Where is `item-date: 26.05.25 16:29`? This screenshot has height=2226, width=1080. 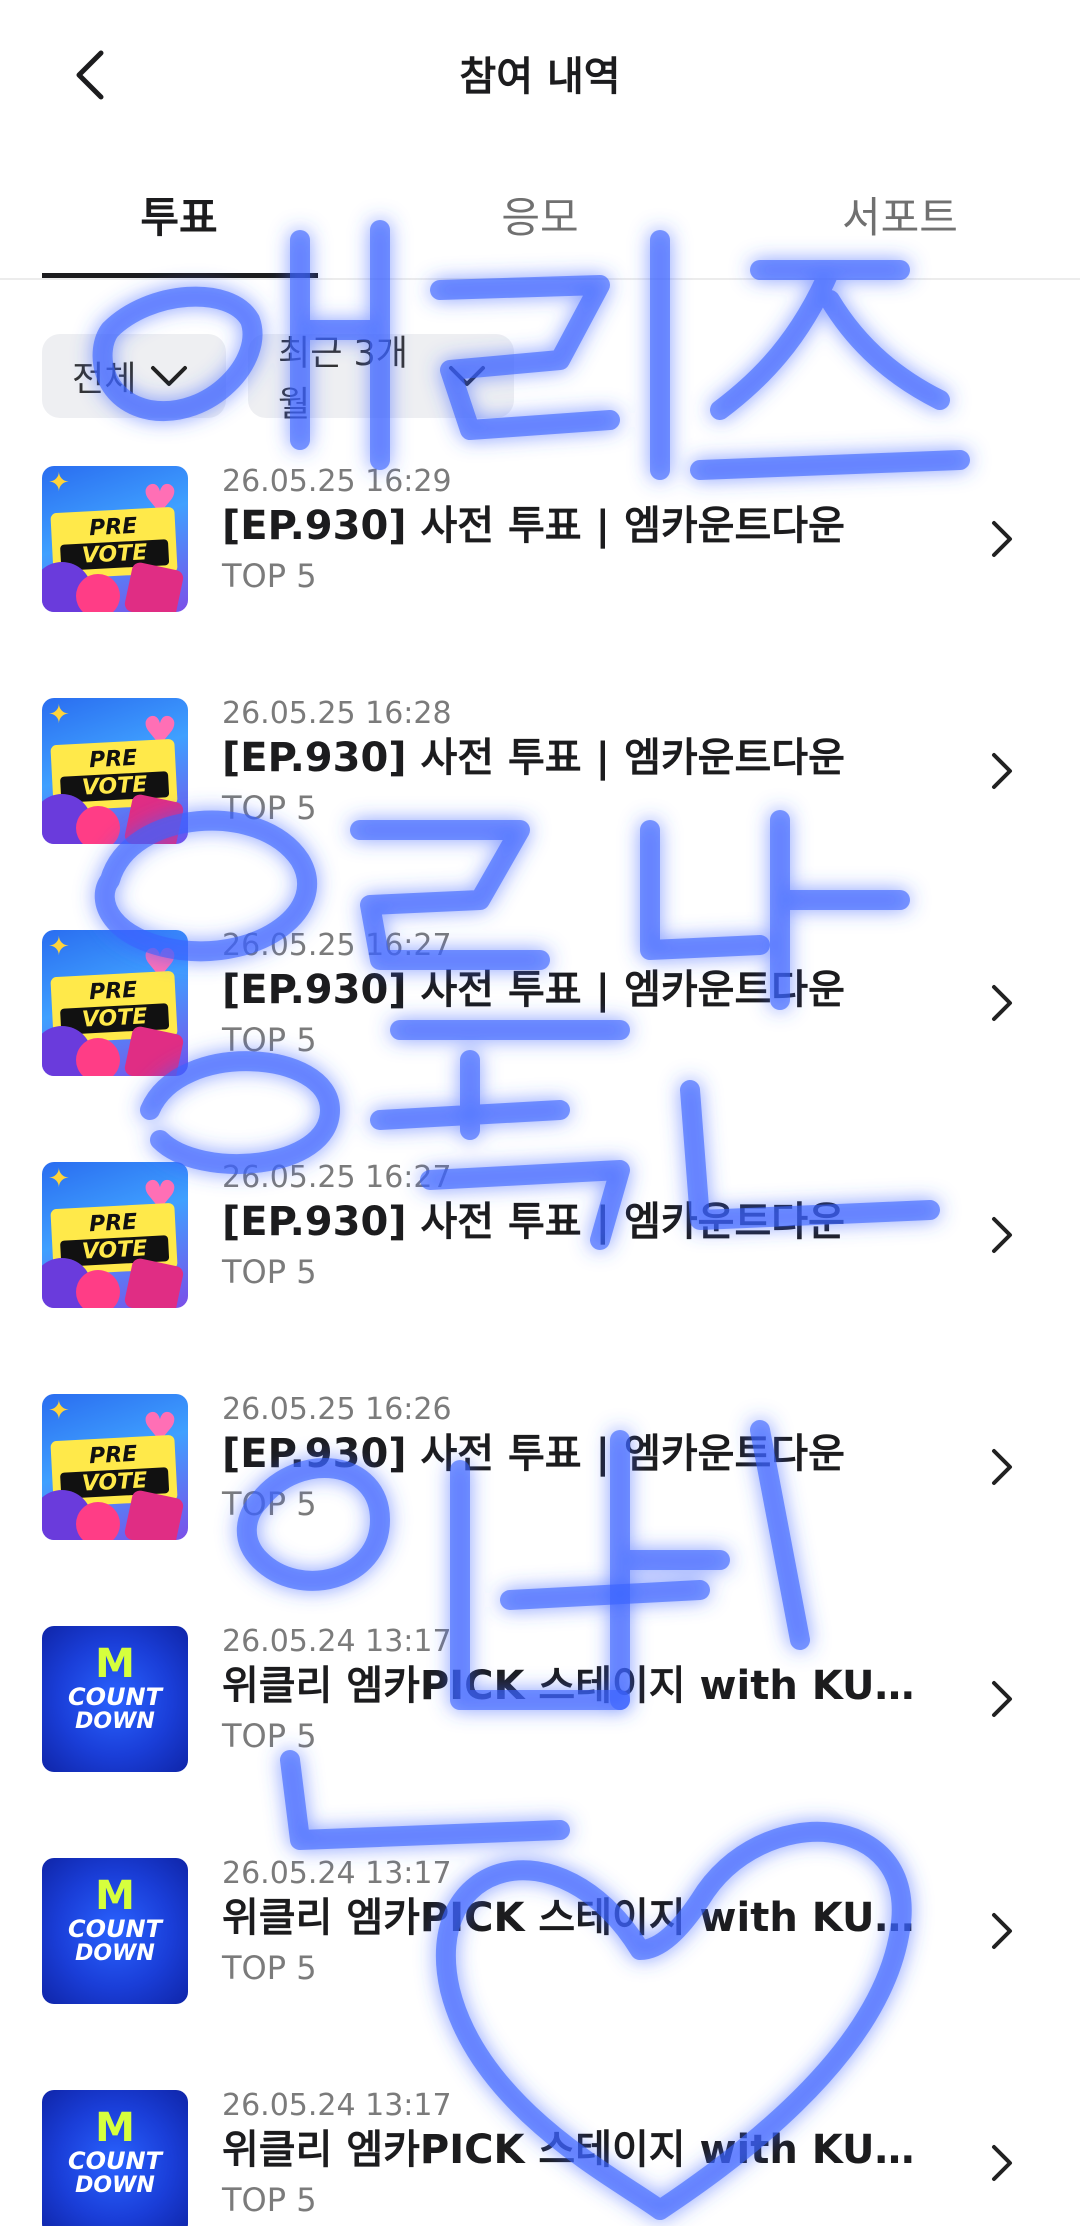
item-date: 26.05.25 16:29 is located at coordinates (337, 481).